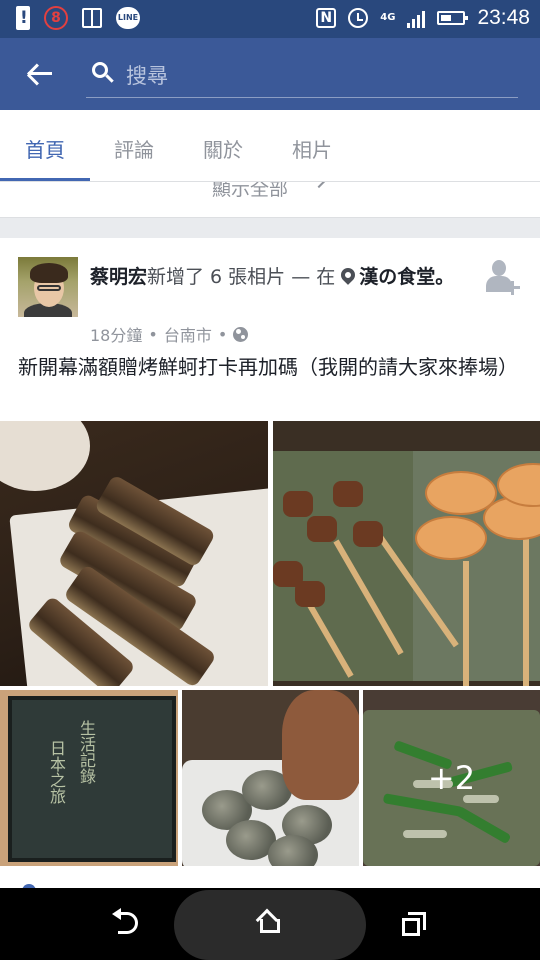 The image size is (540, 960). Describe the element at coordinates (268, 367) in the screenshot. I see `post-text: 新開幕滿額贈烤鮮蚵打卡再加碼（我開的請大家來捧場）` at that location.